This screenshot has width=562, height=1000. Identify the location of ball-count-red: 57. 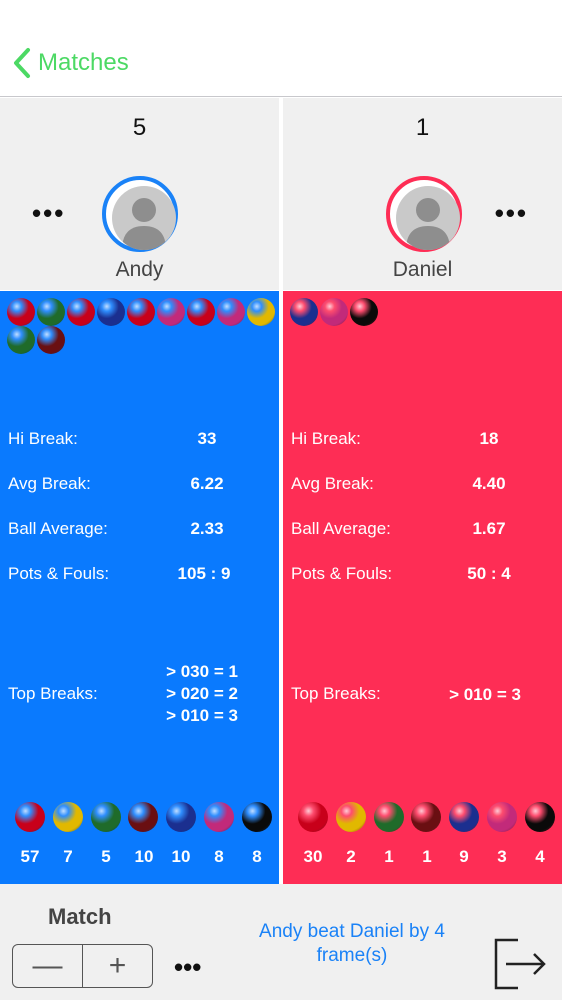
(30, 856).